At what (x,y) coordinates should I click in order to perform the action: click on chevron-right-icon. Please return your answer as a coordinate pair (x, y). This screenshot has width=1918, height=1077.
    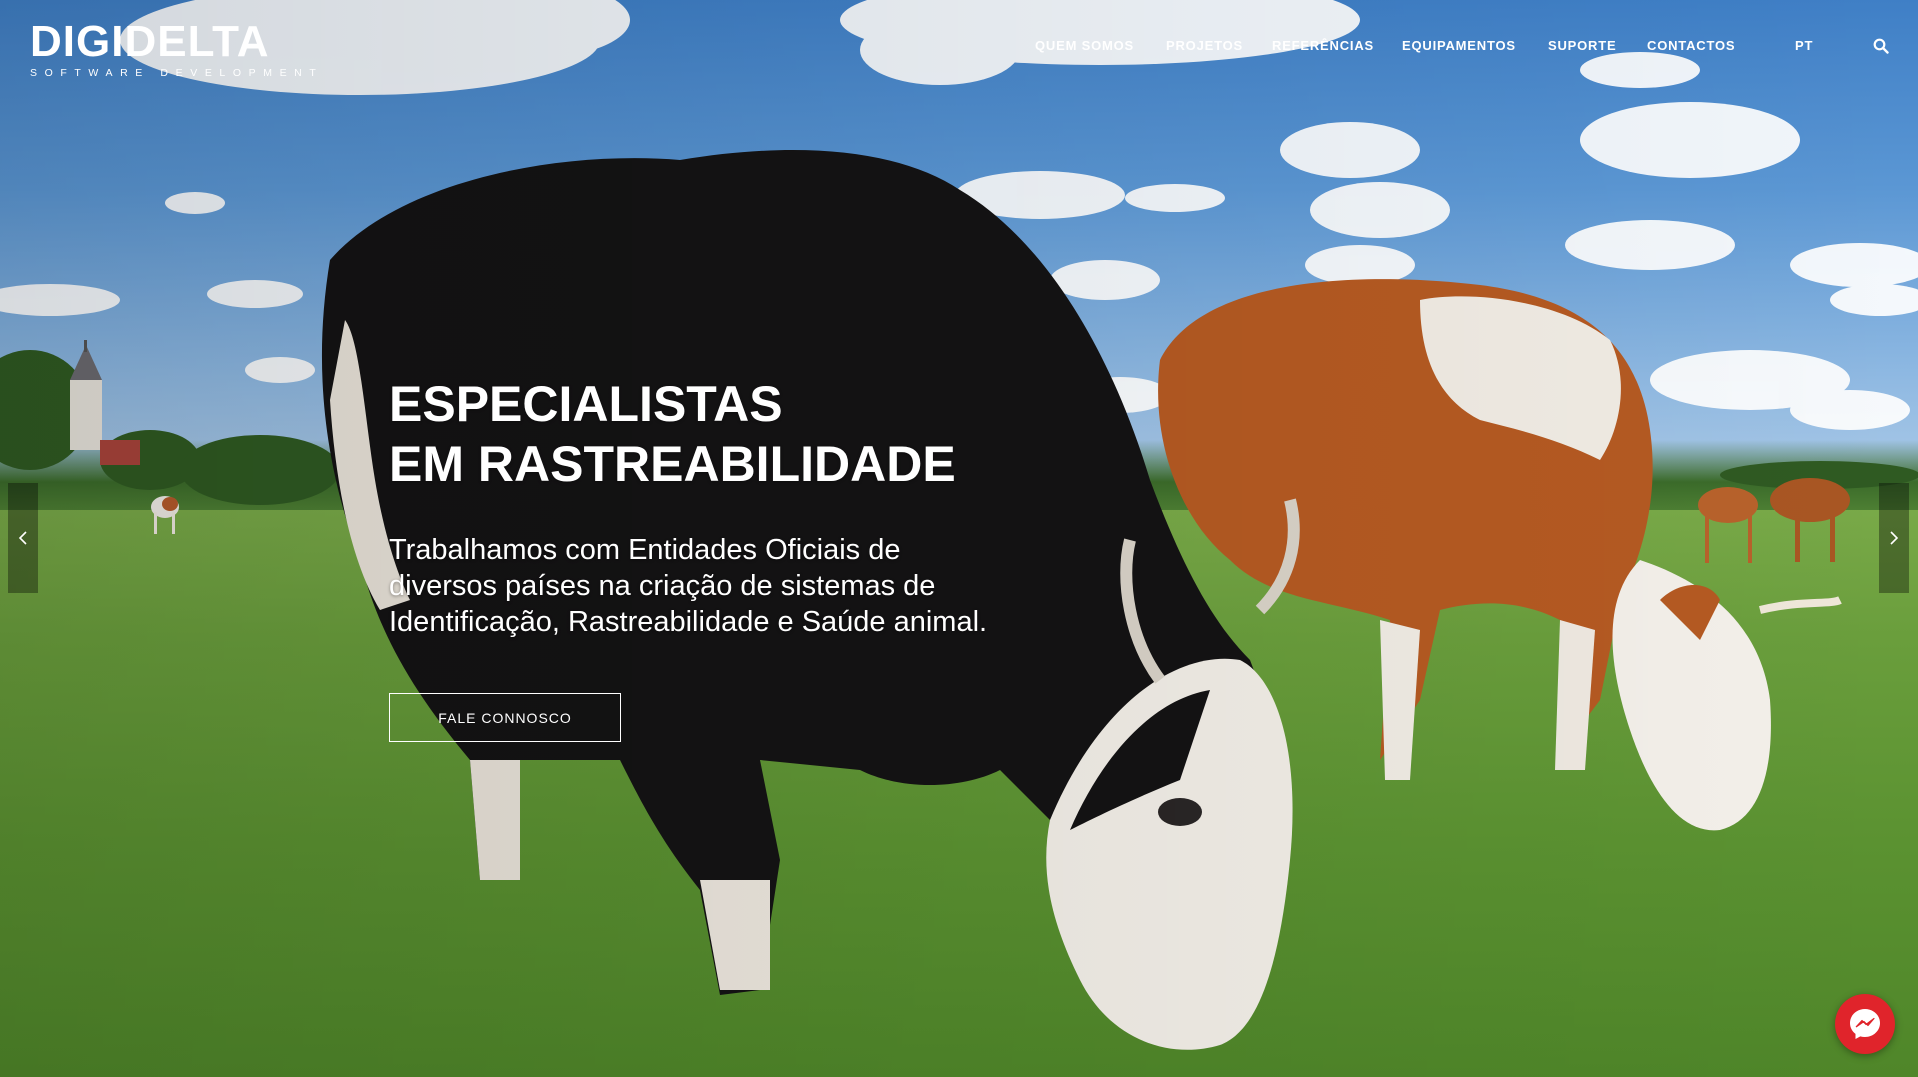
    Looking at the image, I should click on (1894, 538).